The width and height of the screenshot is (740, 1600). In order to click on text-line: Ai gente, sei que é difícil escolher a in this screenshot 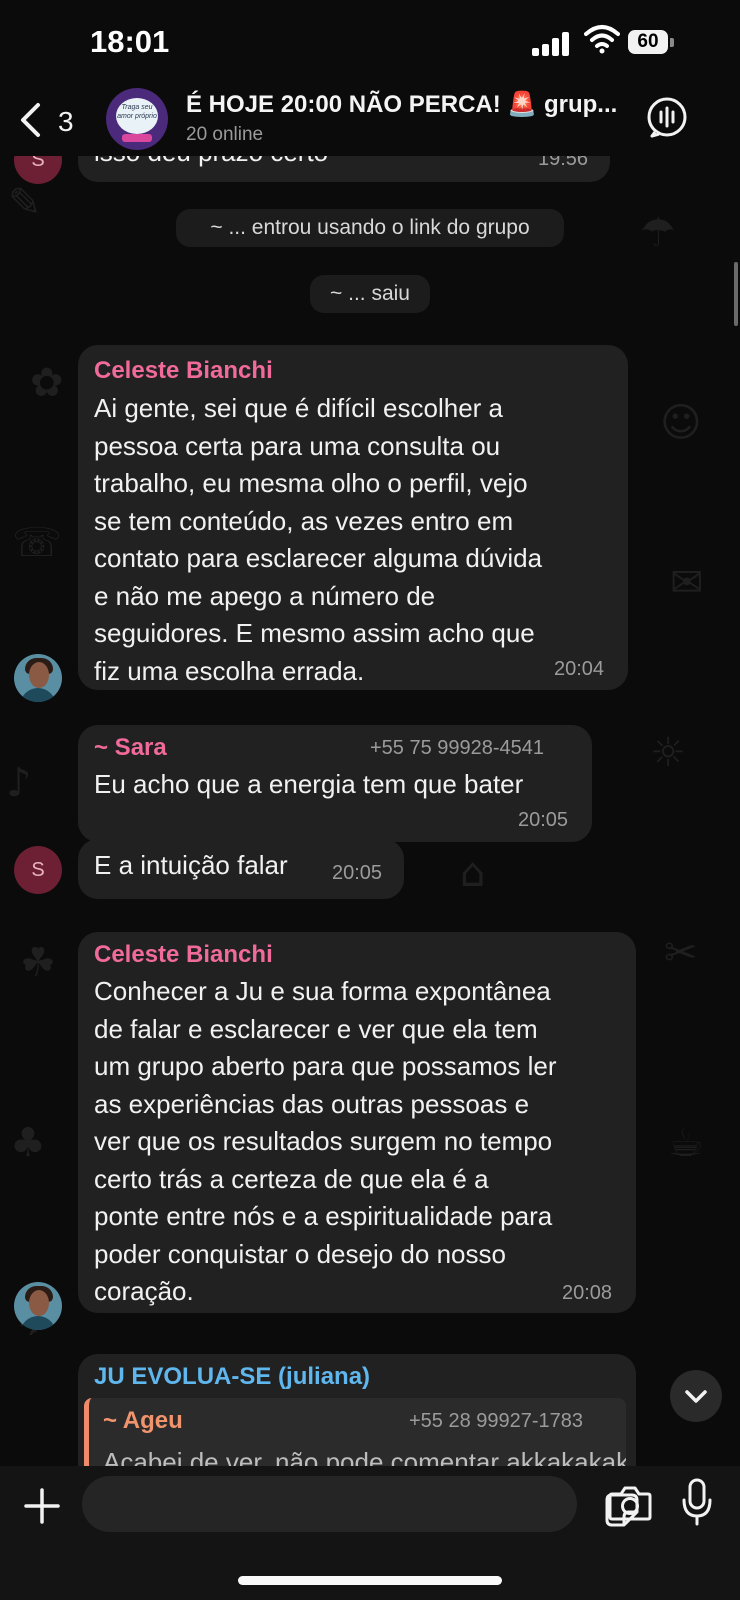, I will do `click(299, 408)`.